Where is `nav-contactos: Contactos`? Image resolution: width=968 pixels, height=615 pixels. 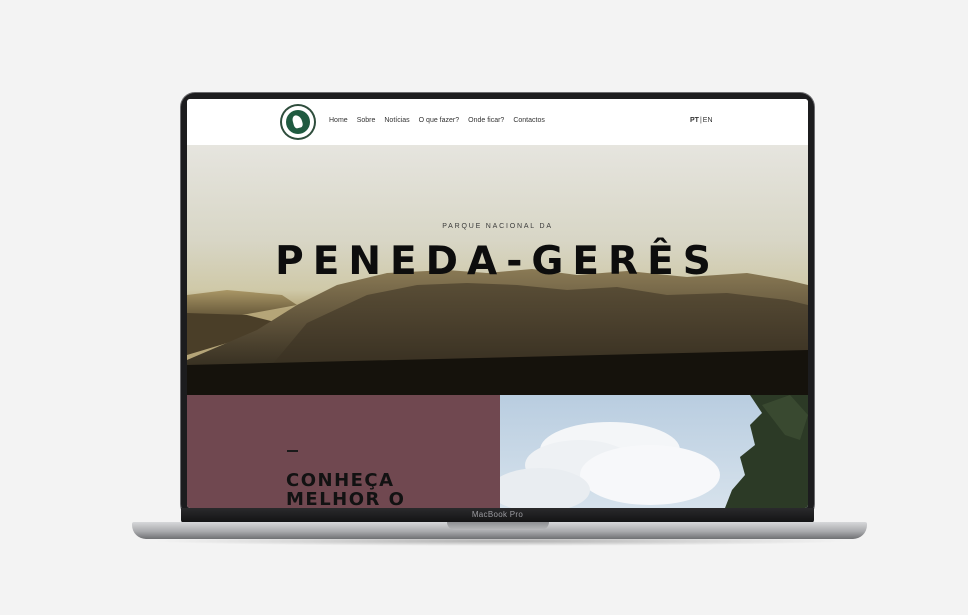 nav-contactos: Contactos is located at coordinates (529, 120).